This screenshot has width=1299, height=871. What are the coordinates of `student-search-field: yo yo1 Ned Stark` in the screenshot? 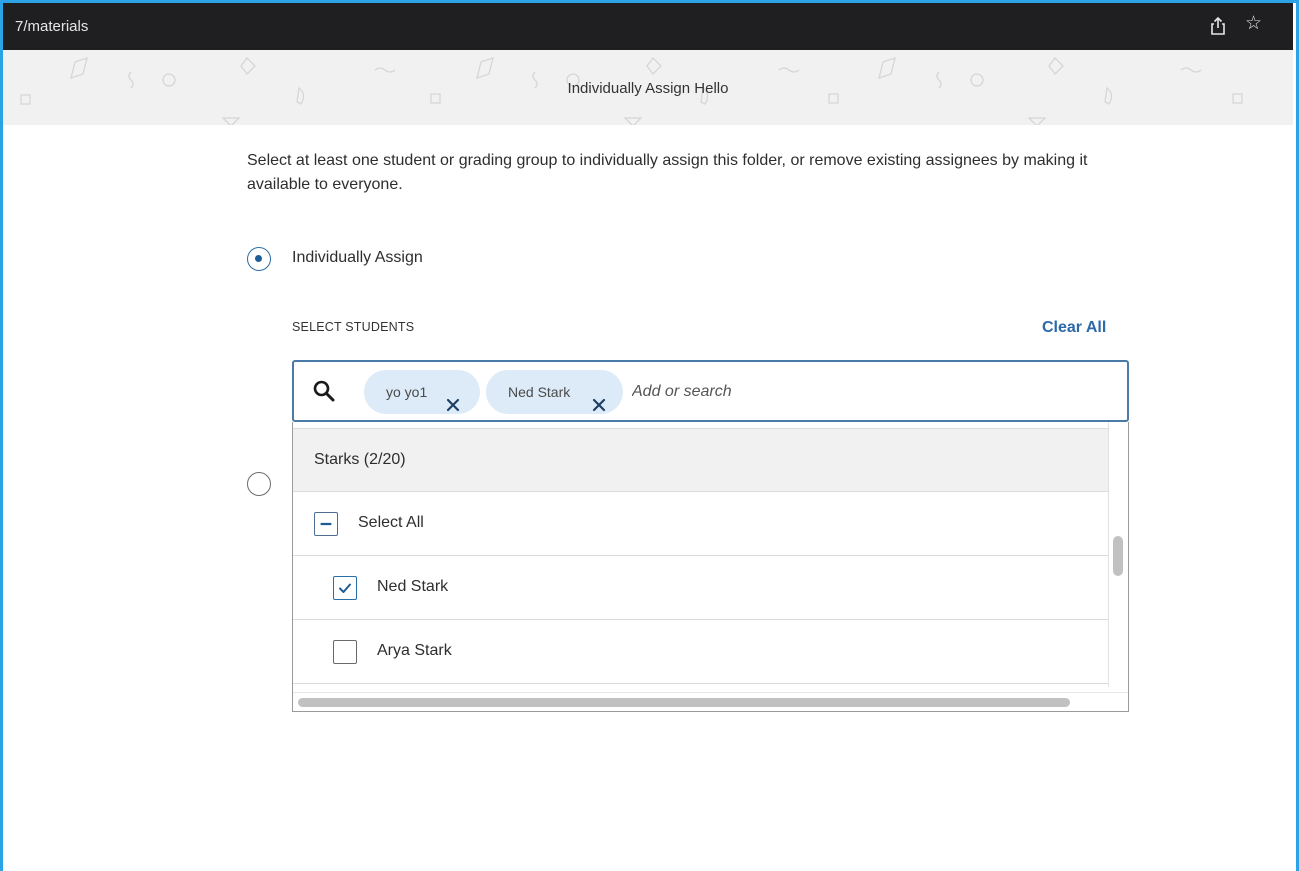 It's located at (710, 391).